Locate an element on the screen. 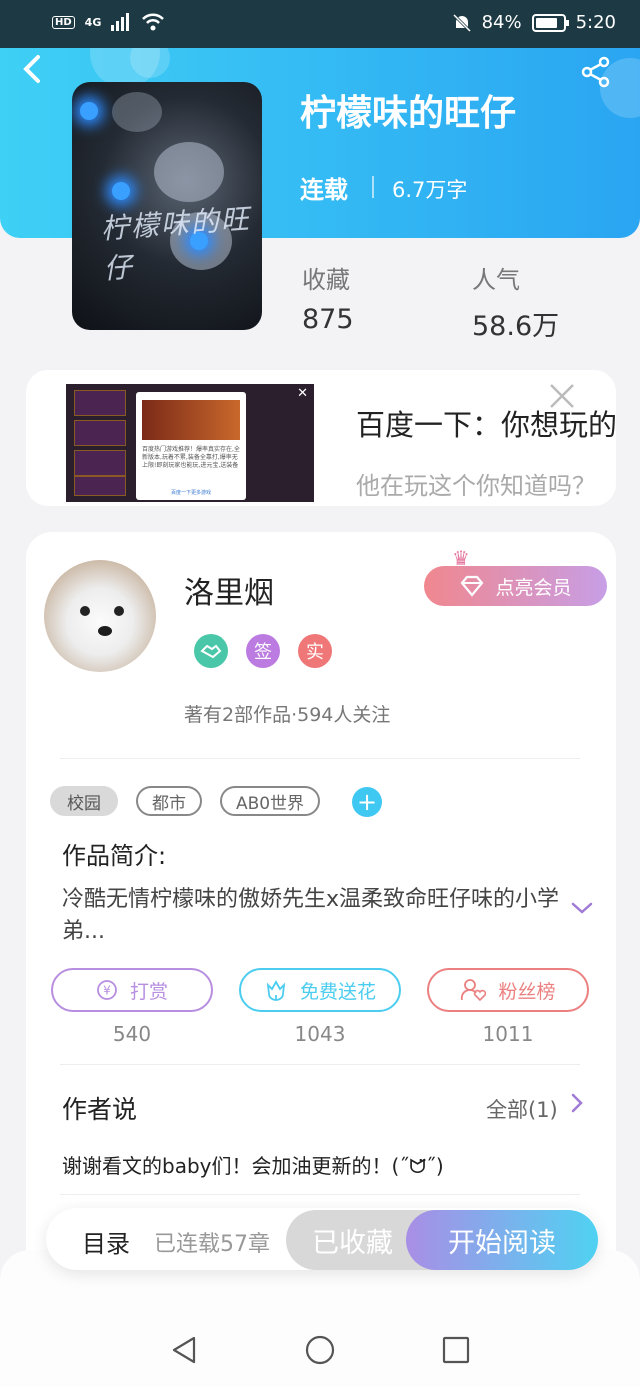  close-icon is located at coordinates (562, 396).